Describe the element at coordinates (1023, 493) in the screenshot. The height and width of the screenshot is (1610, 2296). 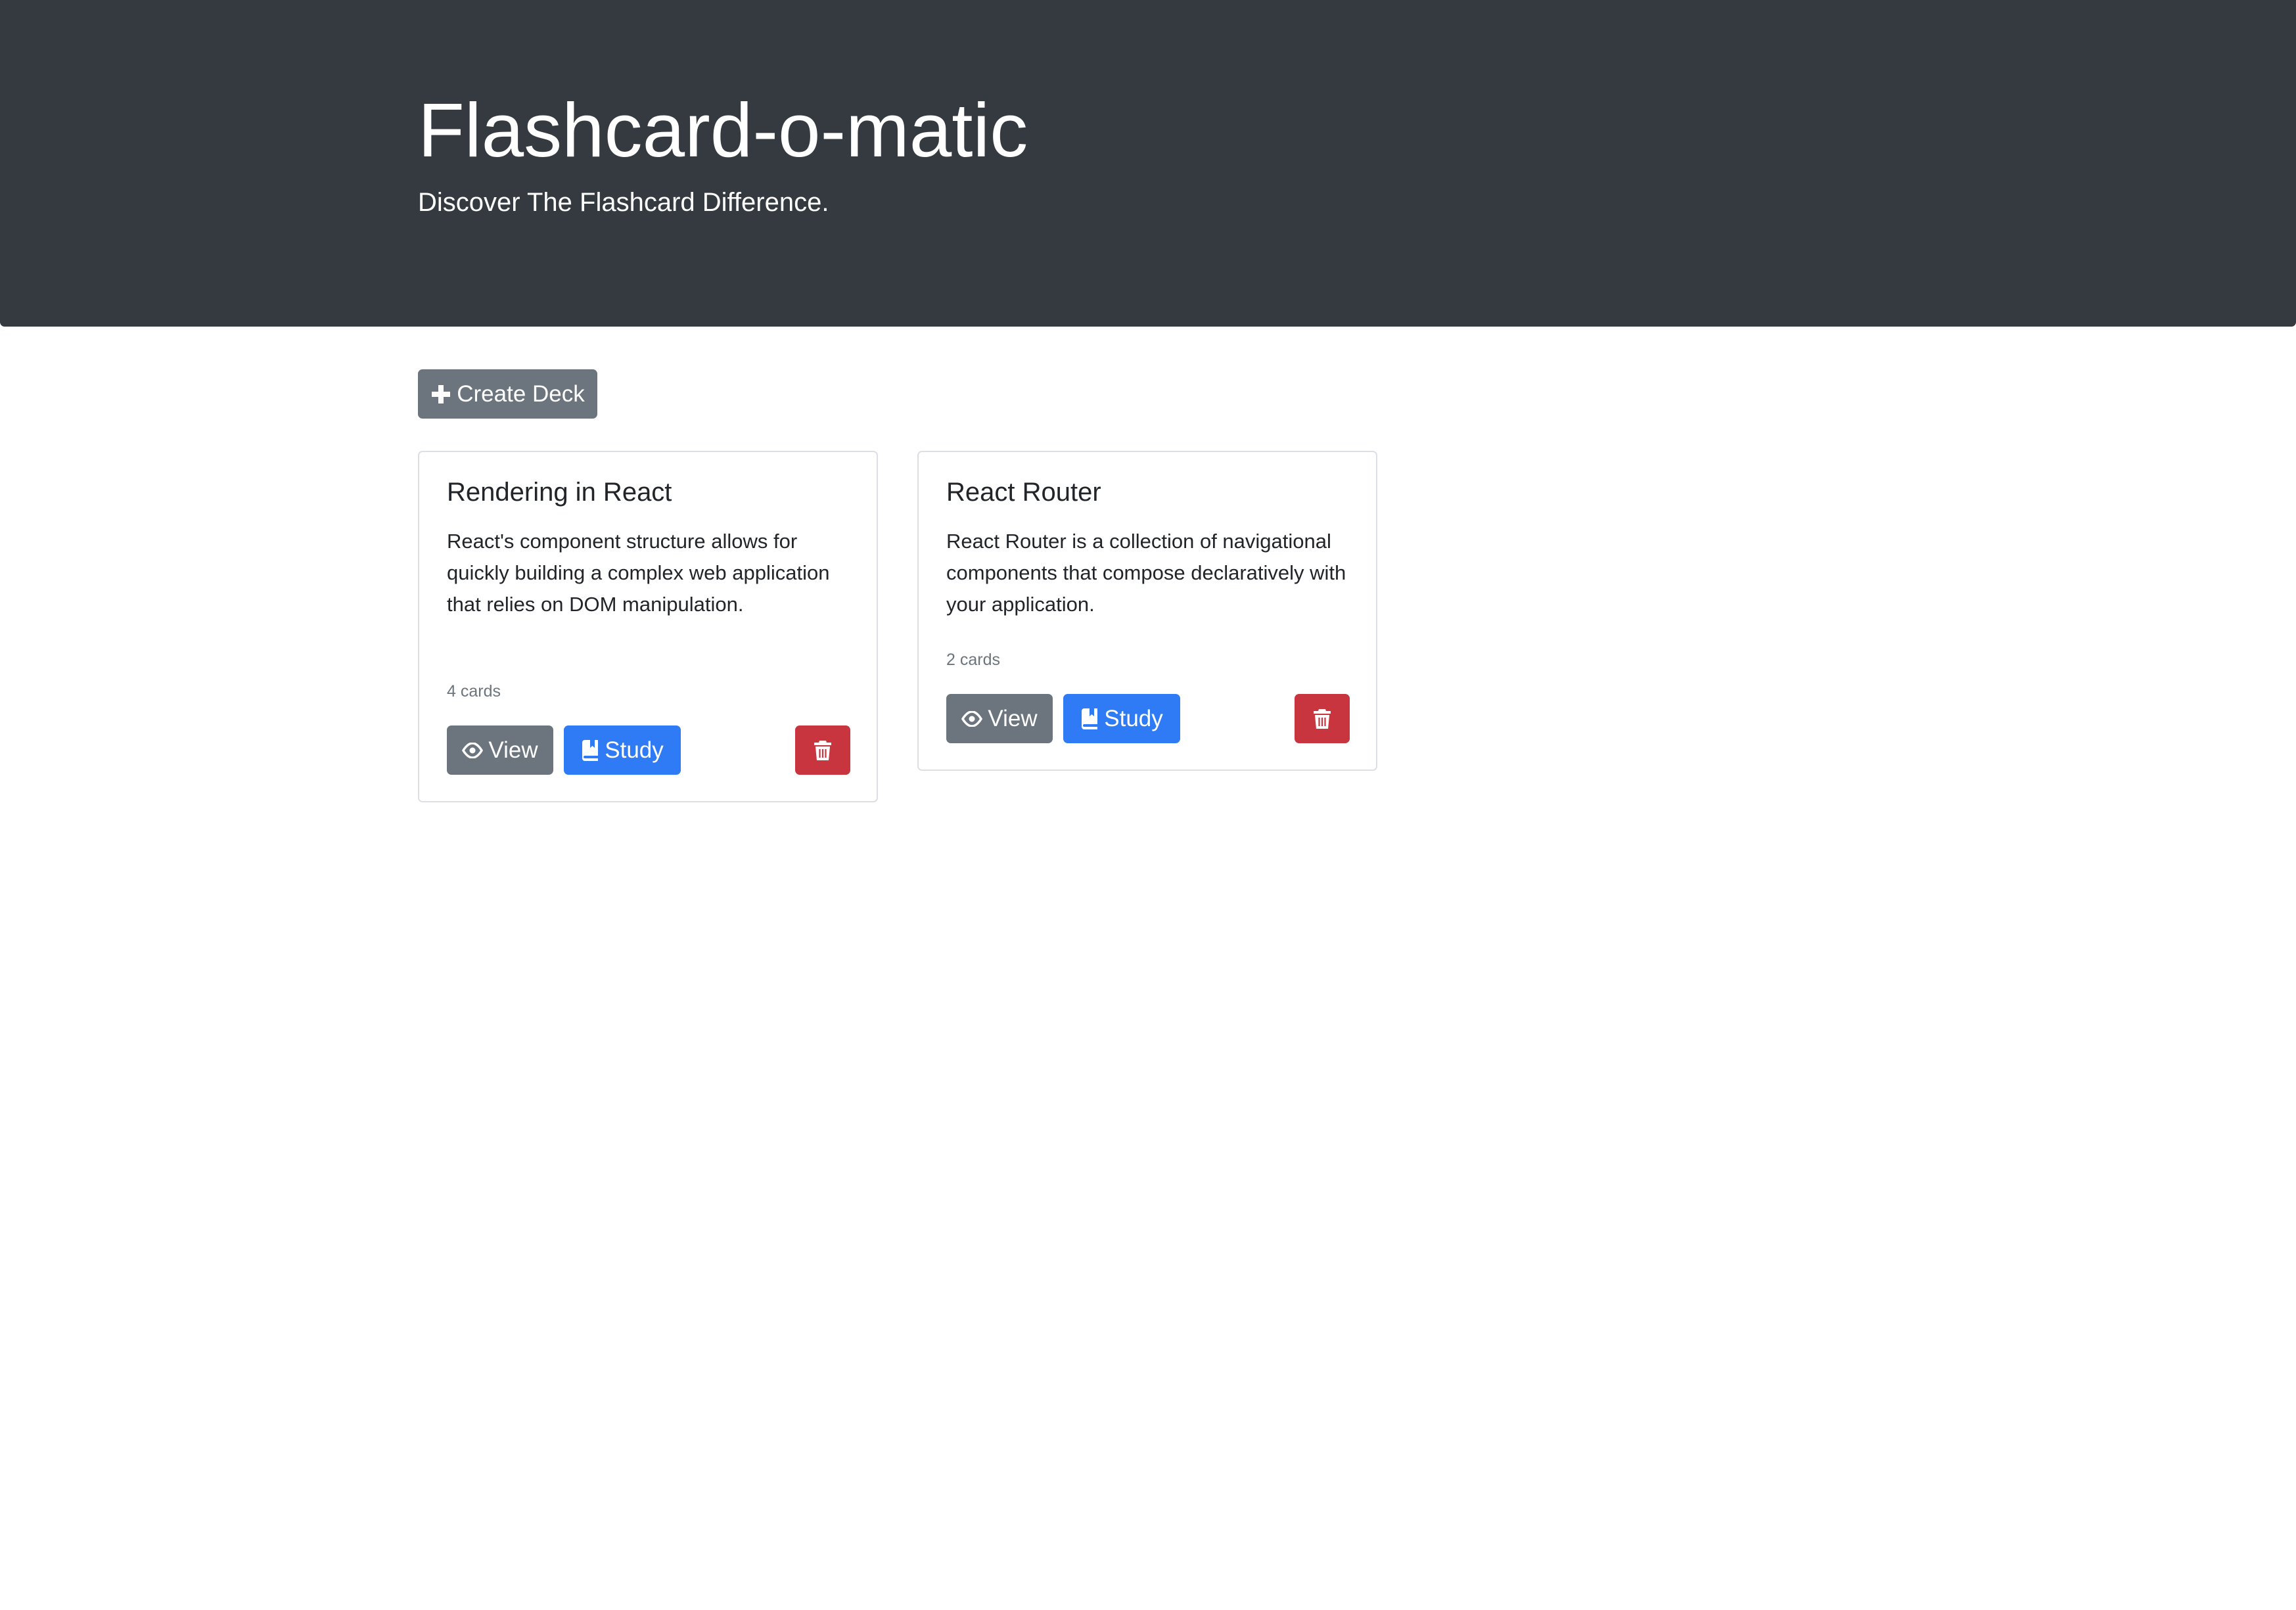
I see `deck-title: React Router` at that location.